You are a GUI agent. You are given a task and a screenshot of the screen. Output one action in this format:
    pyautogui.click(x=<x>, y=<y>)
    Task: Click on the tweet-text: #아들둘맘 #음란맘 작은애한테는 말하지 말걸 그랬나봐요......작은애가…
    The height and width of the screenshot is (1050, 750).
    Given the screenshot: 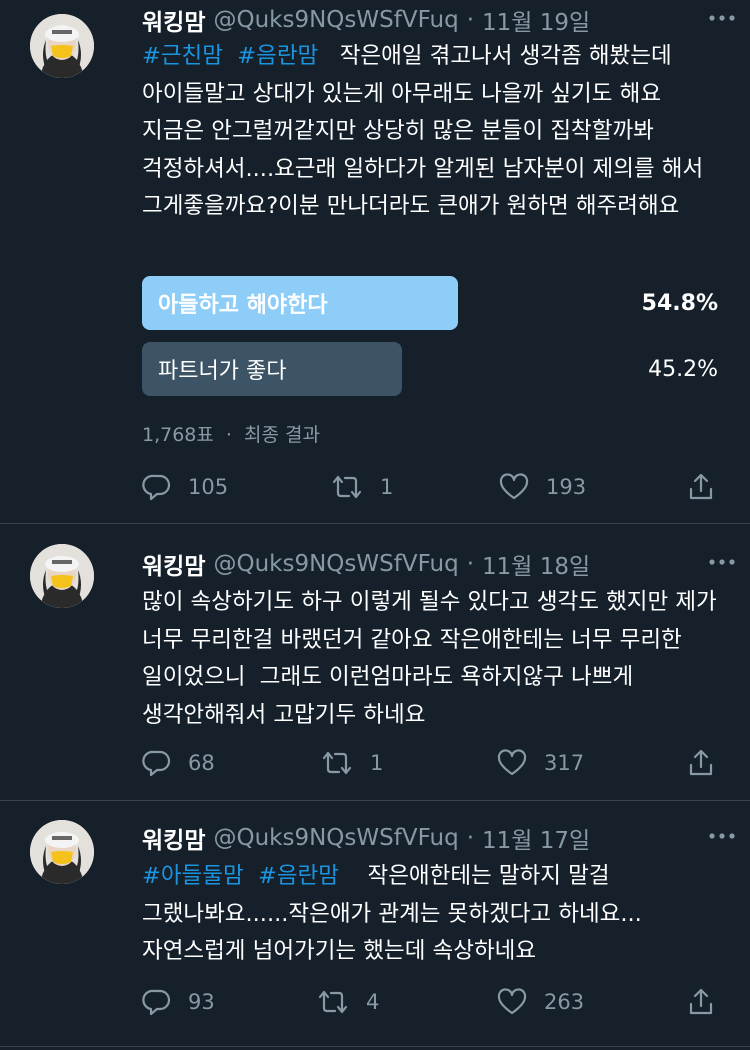 What is the action you would take?
    pyautogui.click(x=432, y=914)
    